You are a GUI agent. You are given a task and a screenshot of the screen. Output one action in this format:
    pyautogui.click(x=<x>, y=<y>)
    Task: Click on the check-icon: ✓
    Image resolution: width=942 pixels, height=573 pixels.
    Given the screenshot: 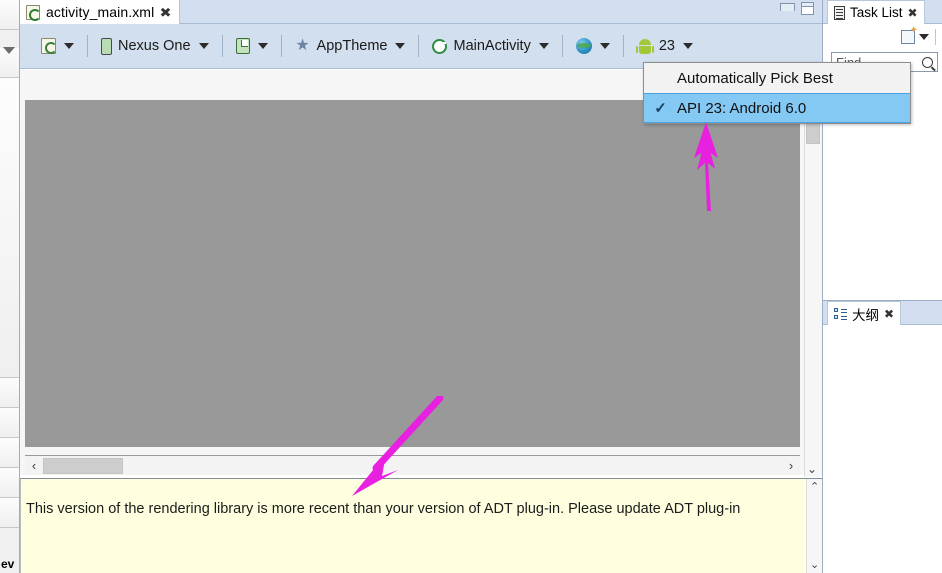 What is the action you would take?
    pyautogui.click(x=660, y=108)
    